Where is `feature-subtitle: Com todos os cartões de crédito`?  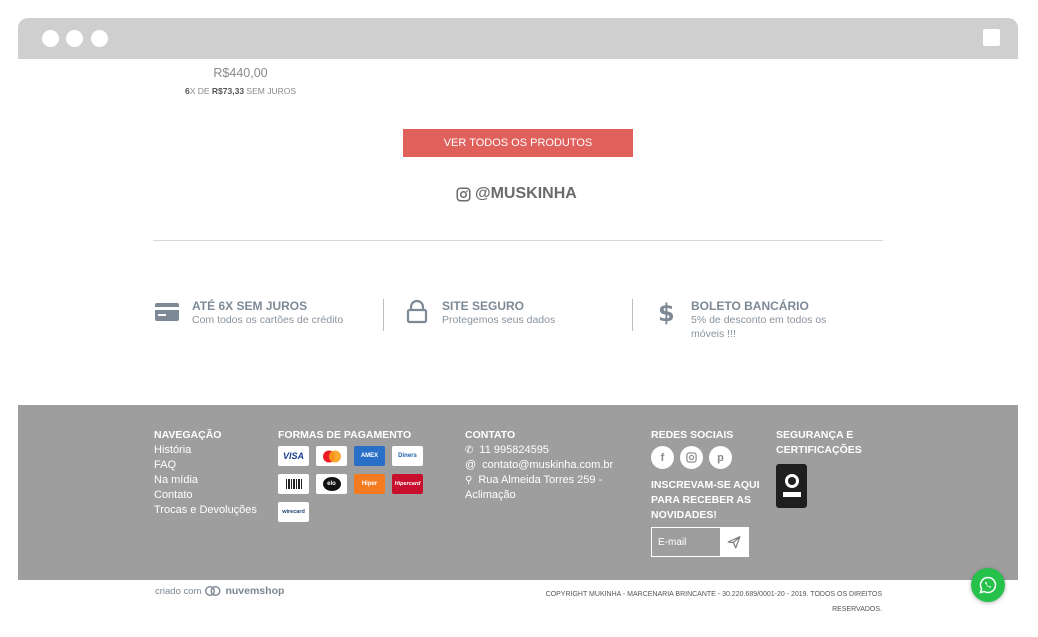
feature-subtitle: Com todos os cartões de crédito is located at coordinates (268, 320).